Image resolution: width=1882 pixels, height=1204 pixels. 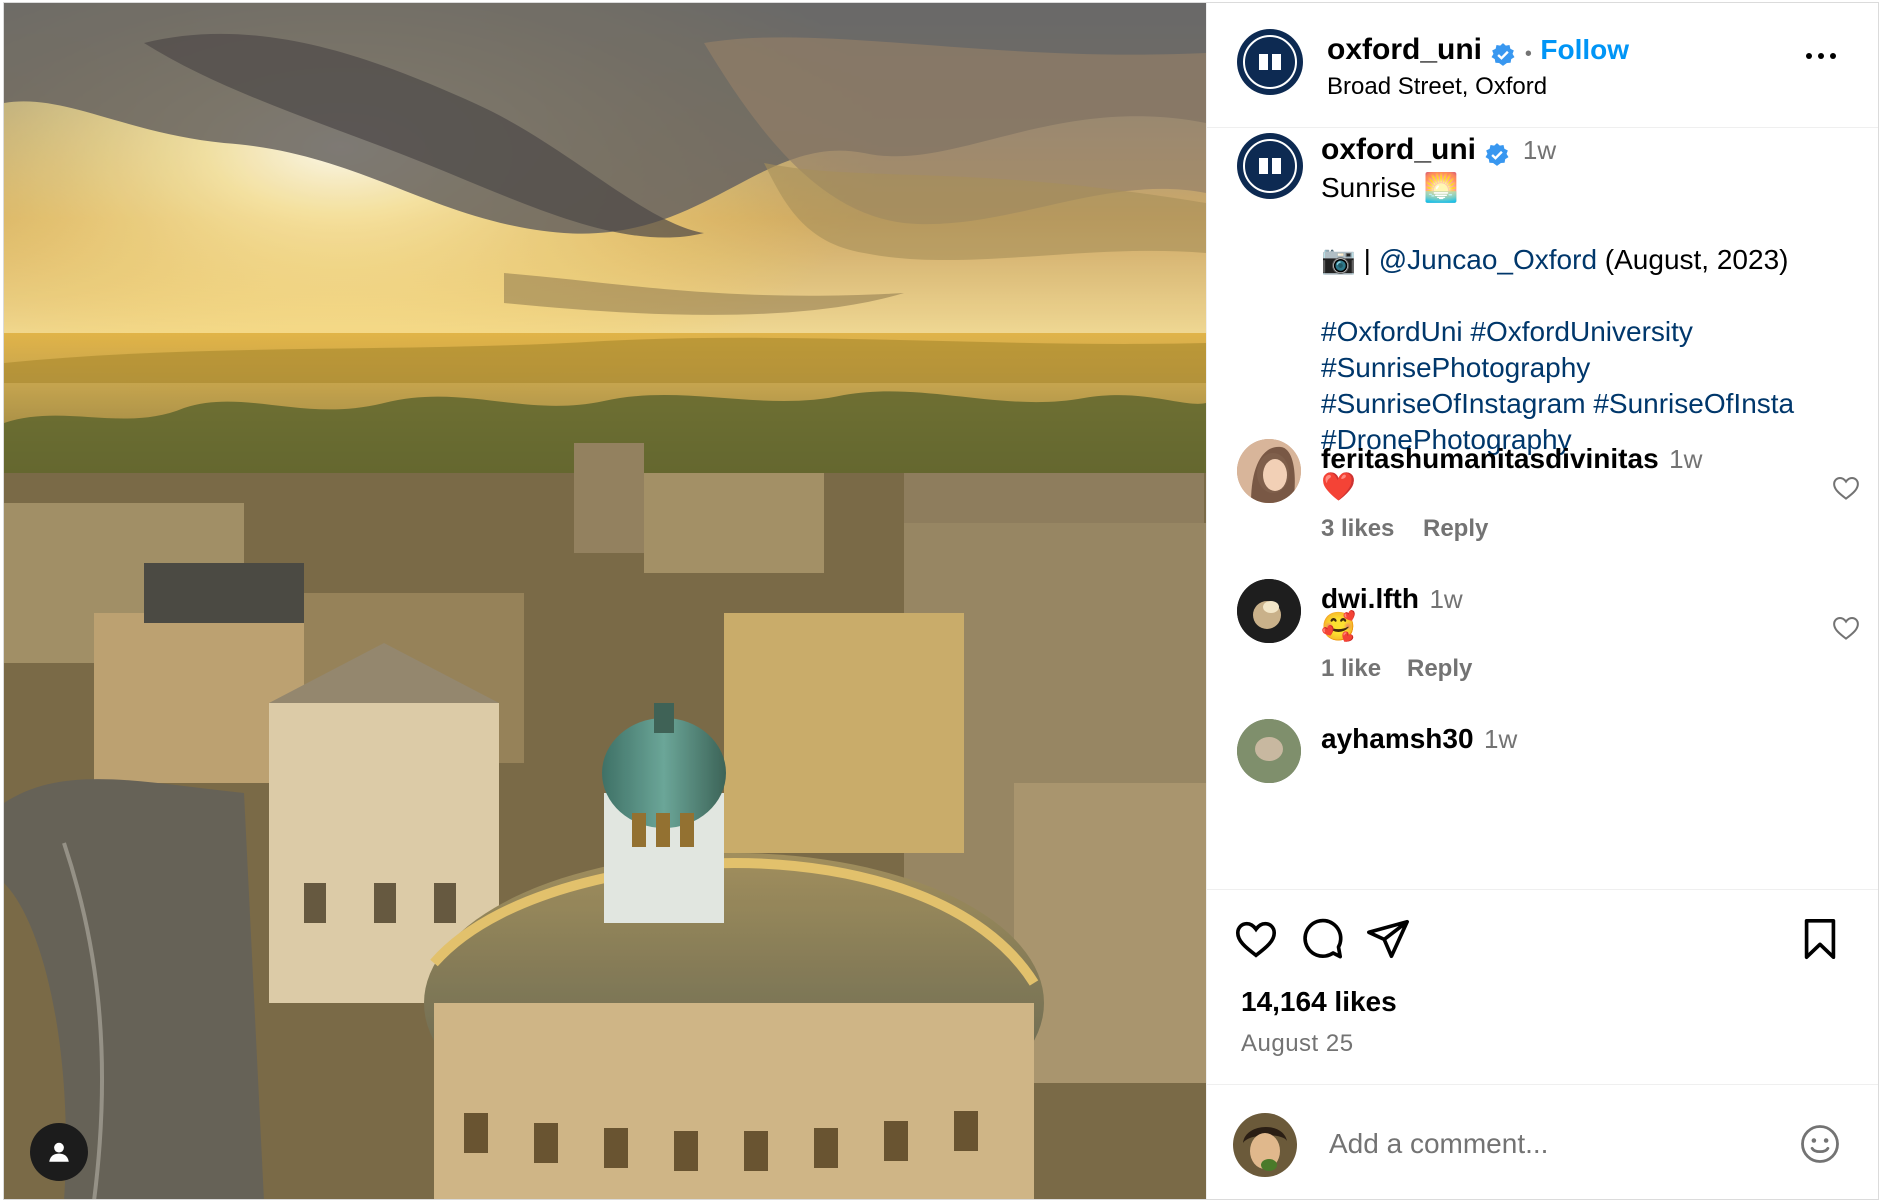 I want to click on like-heart-icon, so click(x=1256, y=939).